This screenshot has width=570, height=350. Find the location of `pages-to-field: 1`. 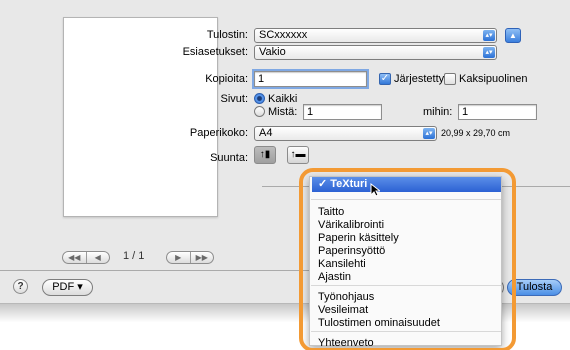

pages-to-field: 1 is located at coordinates (497, 112).